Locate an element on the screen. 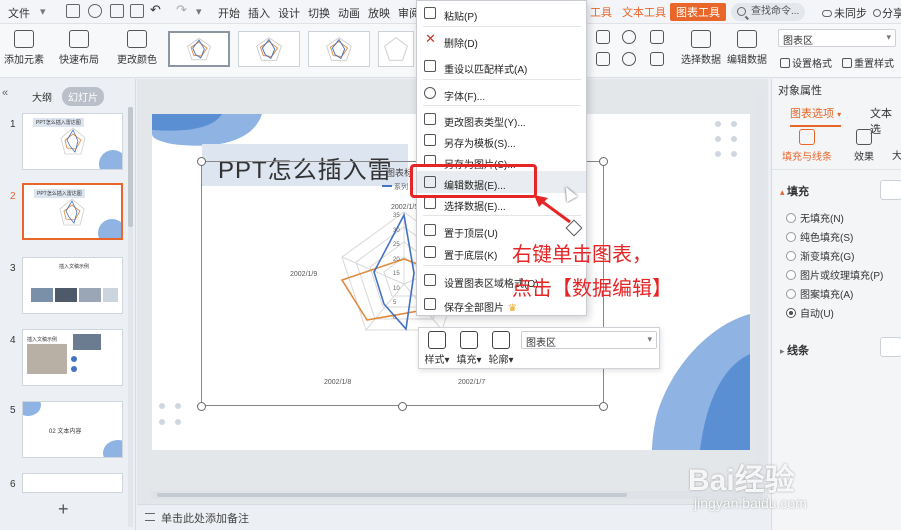 This screenshot has width=901, height=530. save-all-images-icon is located at coordinates (430, 304).